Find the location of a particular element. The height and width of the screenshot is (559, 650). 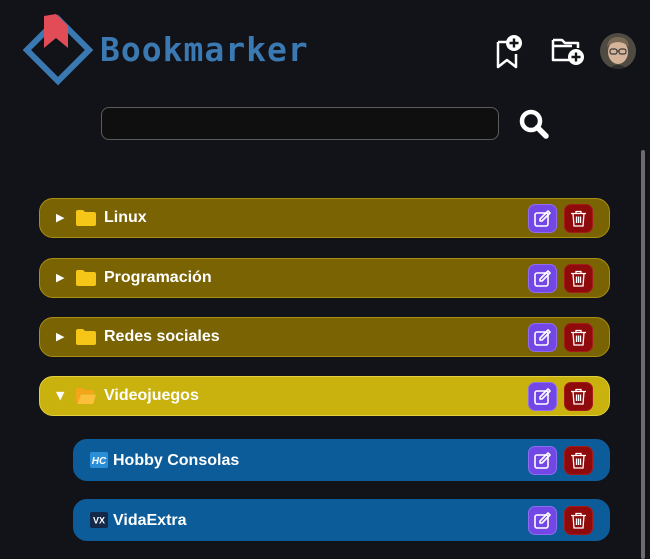

folder-row-programacion: ▶ Programación is located at coordinates (324, 278).